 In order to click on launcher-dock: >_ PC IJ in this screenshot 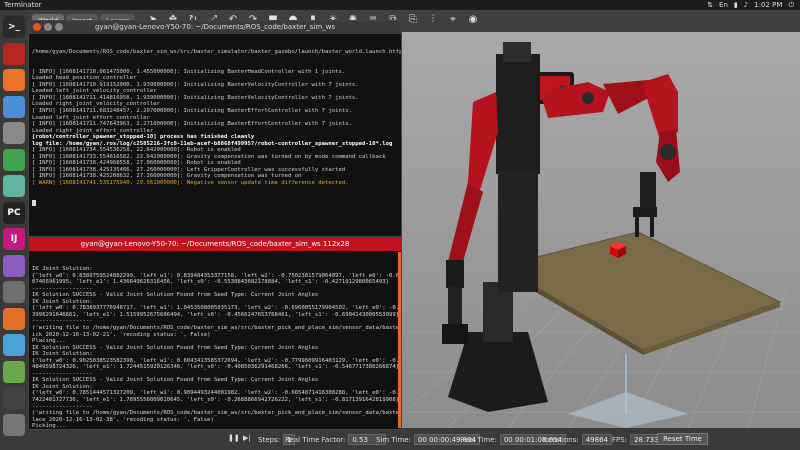, I will do `click(14, 230)`.